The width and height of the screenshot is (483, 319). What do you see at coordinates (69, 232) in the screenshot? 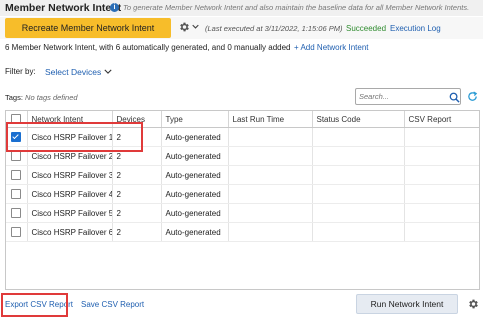
I see `intent-name-cell: Cisco HSRP Failover 6` at bounding box center [69, 232].